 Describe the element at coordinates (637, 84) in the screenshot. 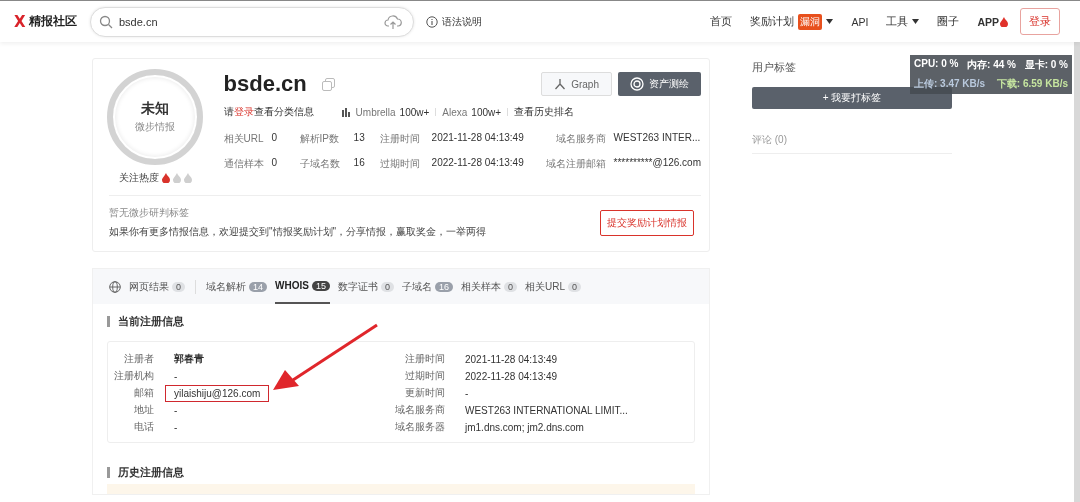

I see `target-icon` at that location.